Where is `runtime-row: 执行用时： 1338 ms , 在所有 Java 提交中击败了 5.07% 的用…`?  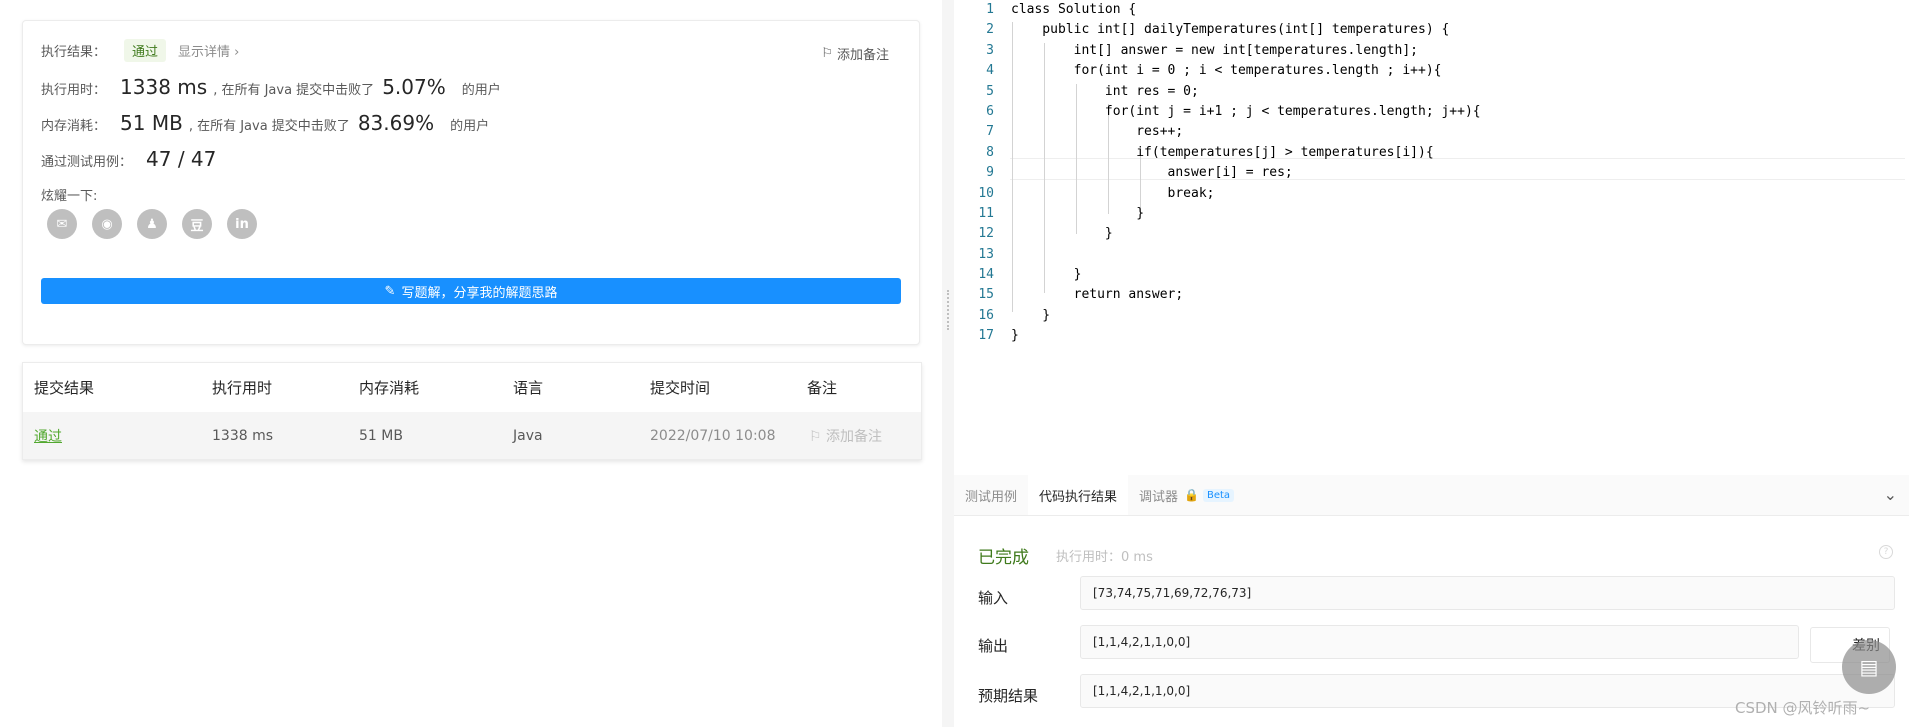
runtime-row: 执行用时： 1338 ms , 在所有 Java 提交中击败了 5.07% 的用… is located at coordinates (271, 87).